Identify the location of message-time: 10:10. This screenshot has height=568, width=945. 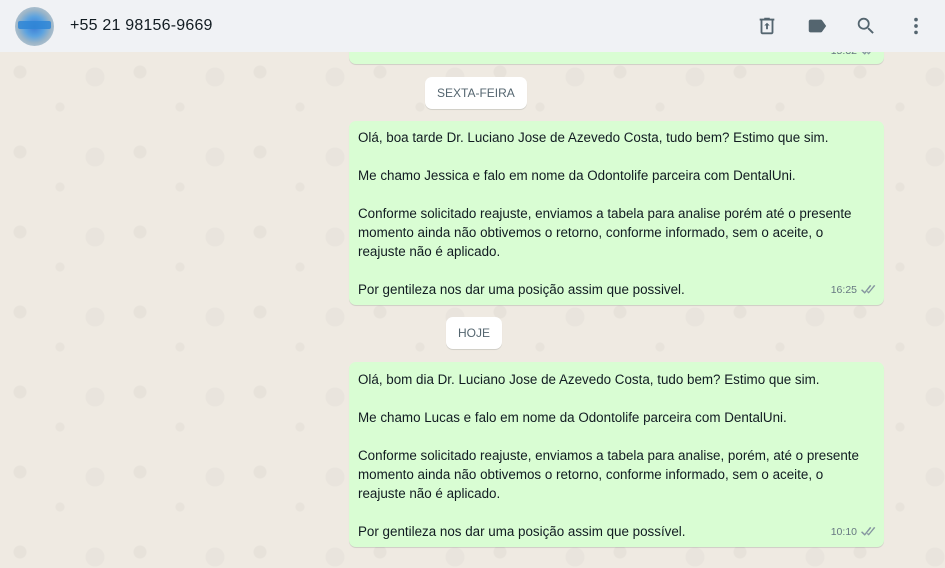
(843, 532).